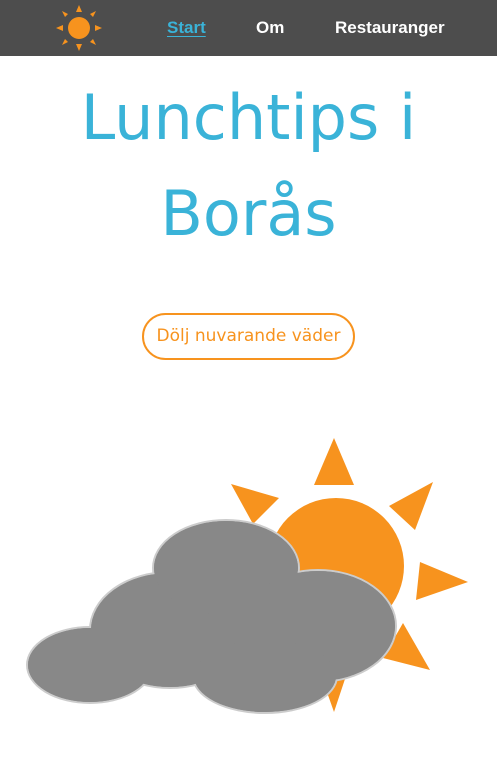  I want to click on nav-link-om: Om, so click(270, 28).